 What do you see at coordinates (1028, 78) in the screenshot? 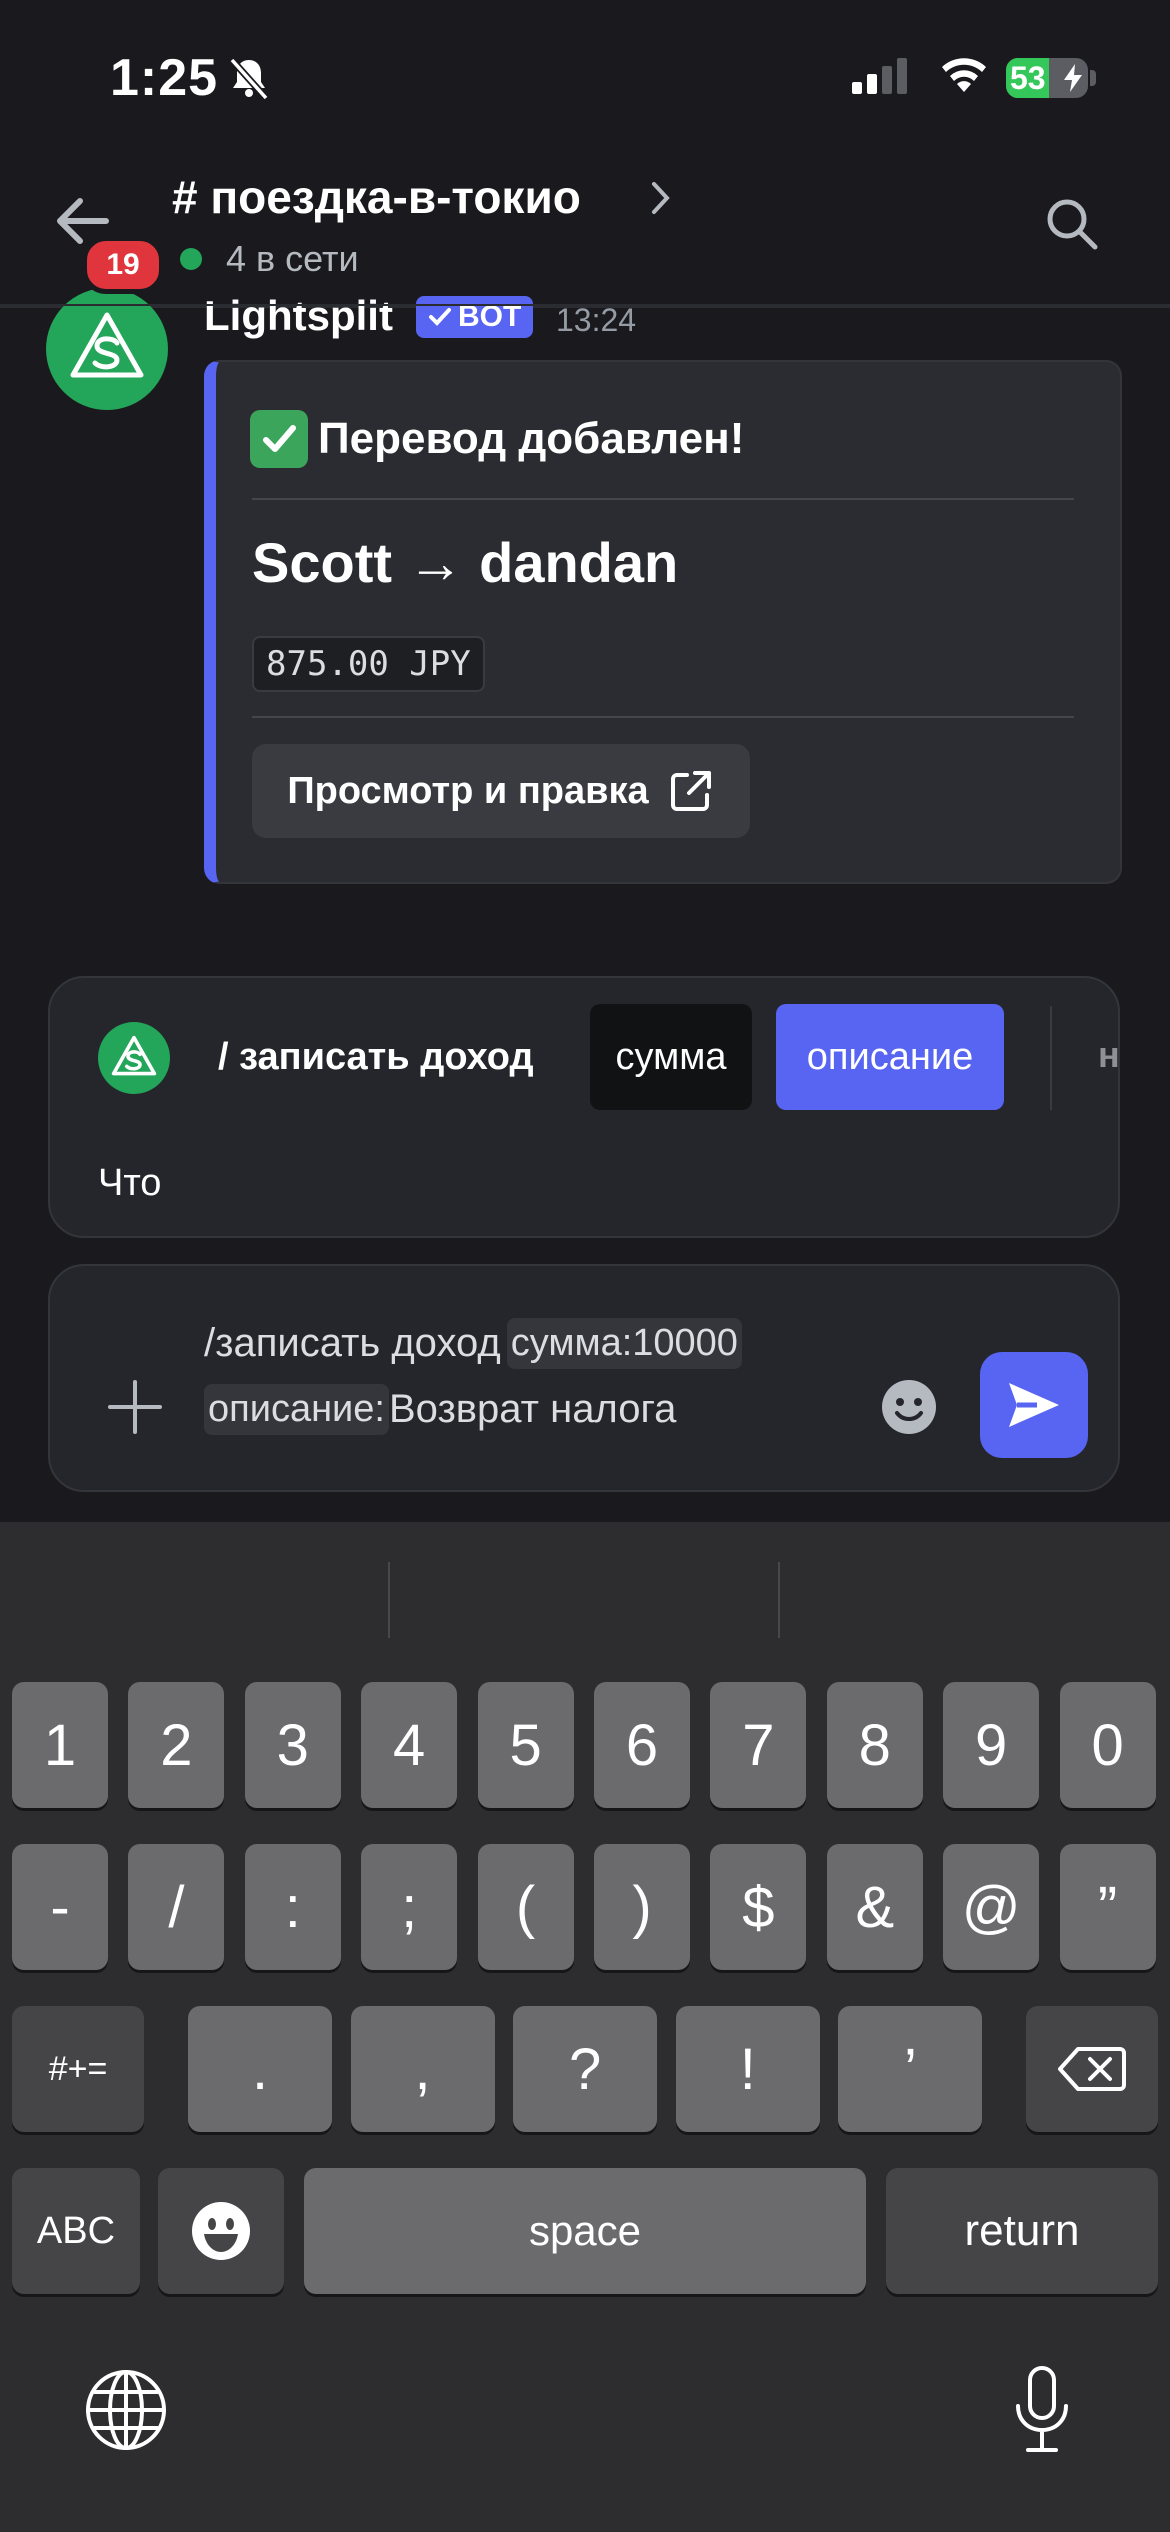
I see `battery-level: 53` at bounding box center [1028, 78].